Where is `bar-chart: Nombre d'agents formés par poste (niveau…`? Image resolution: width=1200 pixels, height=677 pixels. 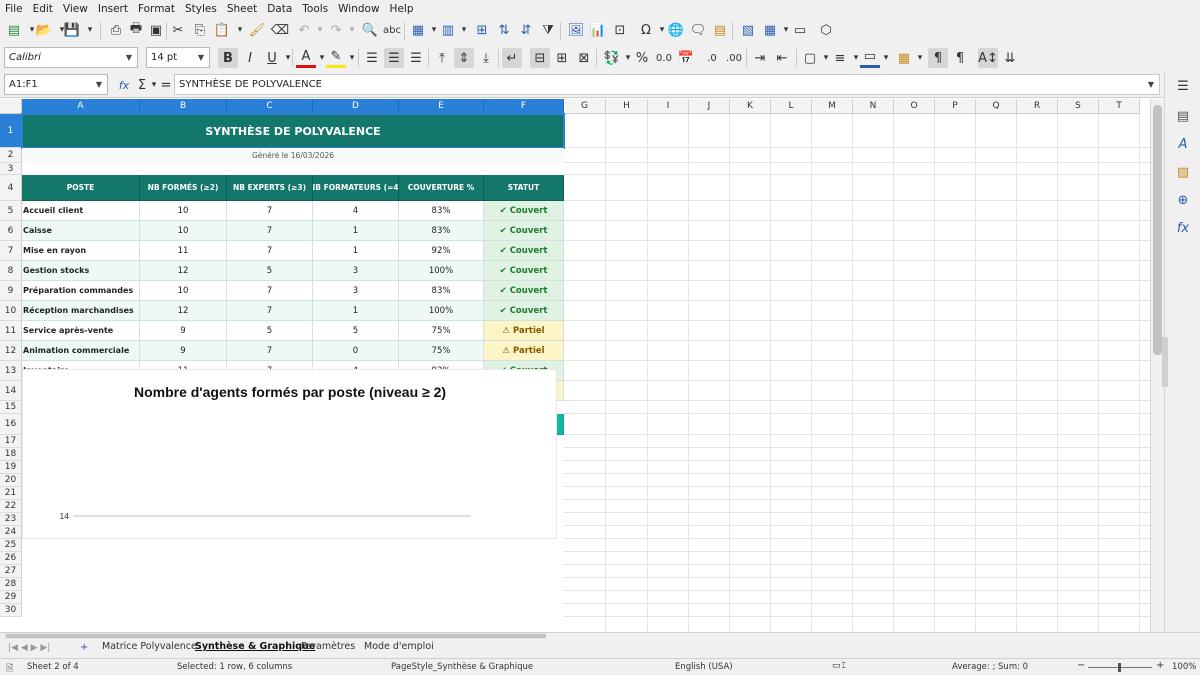
bar-chart: Nombre d'agents formés par poste (niveau… is located at coordinates (289, 454).